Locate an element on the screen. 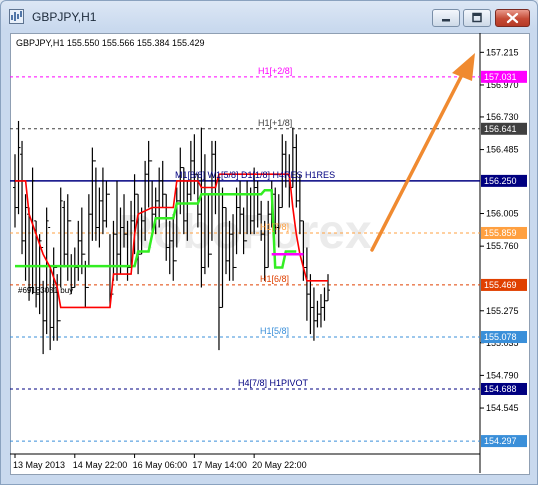 This screenshot has width=538, height=485. maximize-button is located at coordinates (477, 18).